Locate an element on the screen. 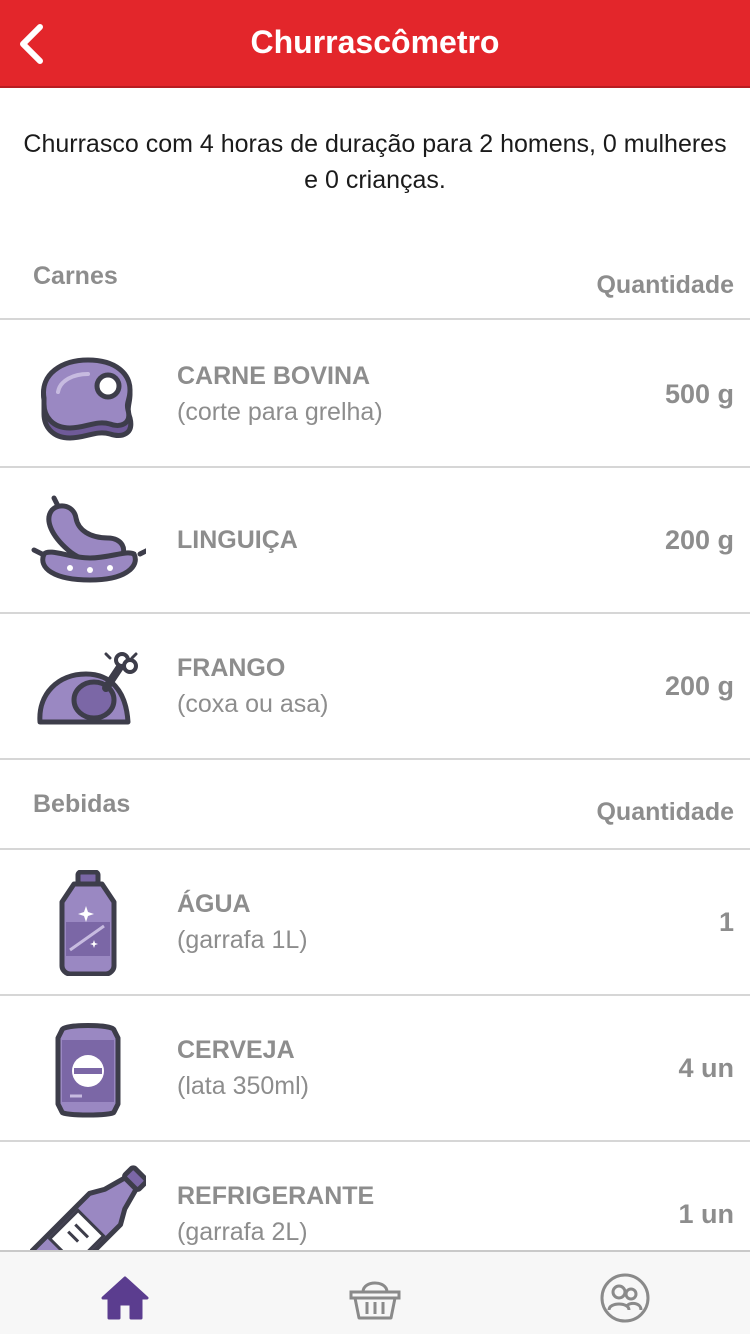 This screenshot has width=750, height=1334. item-name: CARNE BOVINA is located at coordinates (274, 376).